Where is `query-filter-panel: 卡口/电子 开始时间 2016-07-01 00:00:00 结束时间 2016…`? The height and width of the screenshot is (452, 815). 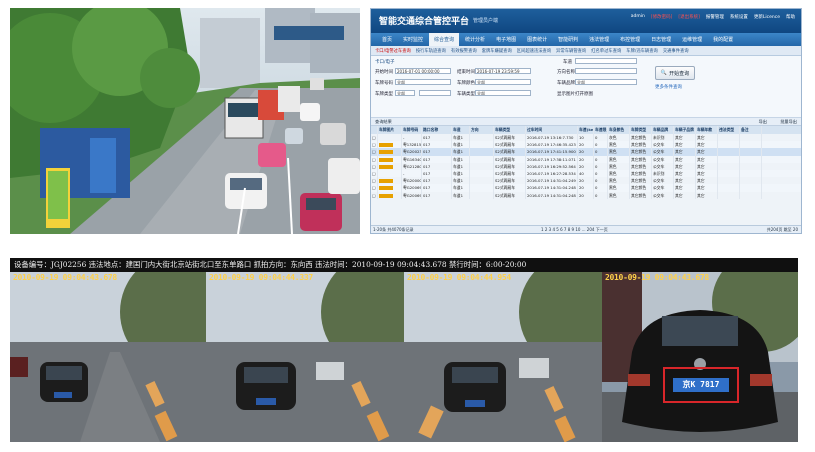 query-filter-panel: 卡口/电子 开始时间 2016-07-01 00:00:00 结束时间 2016… is located at coordinates (586, 87).